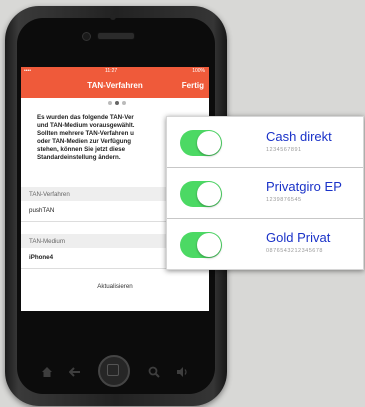 This screenshot has height=407, width=365. Describe the element at coordinates (294, 251) in the screenshot. I see `account-number: 0876543212345678` at that location.